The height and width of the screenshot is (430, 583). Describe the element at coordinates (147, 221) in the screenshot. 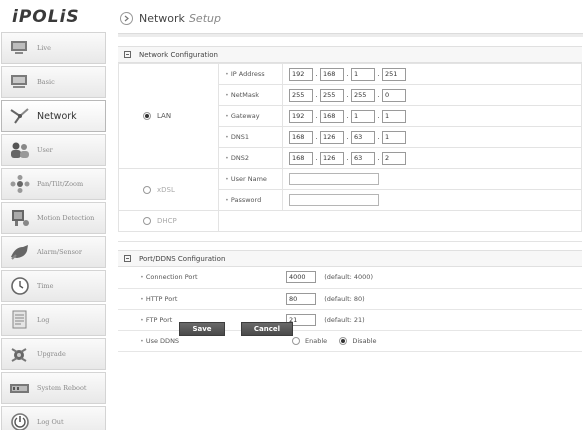

I see `dhcp-radio` at that location.